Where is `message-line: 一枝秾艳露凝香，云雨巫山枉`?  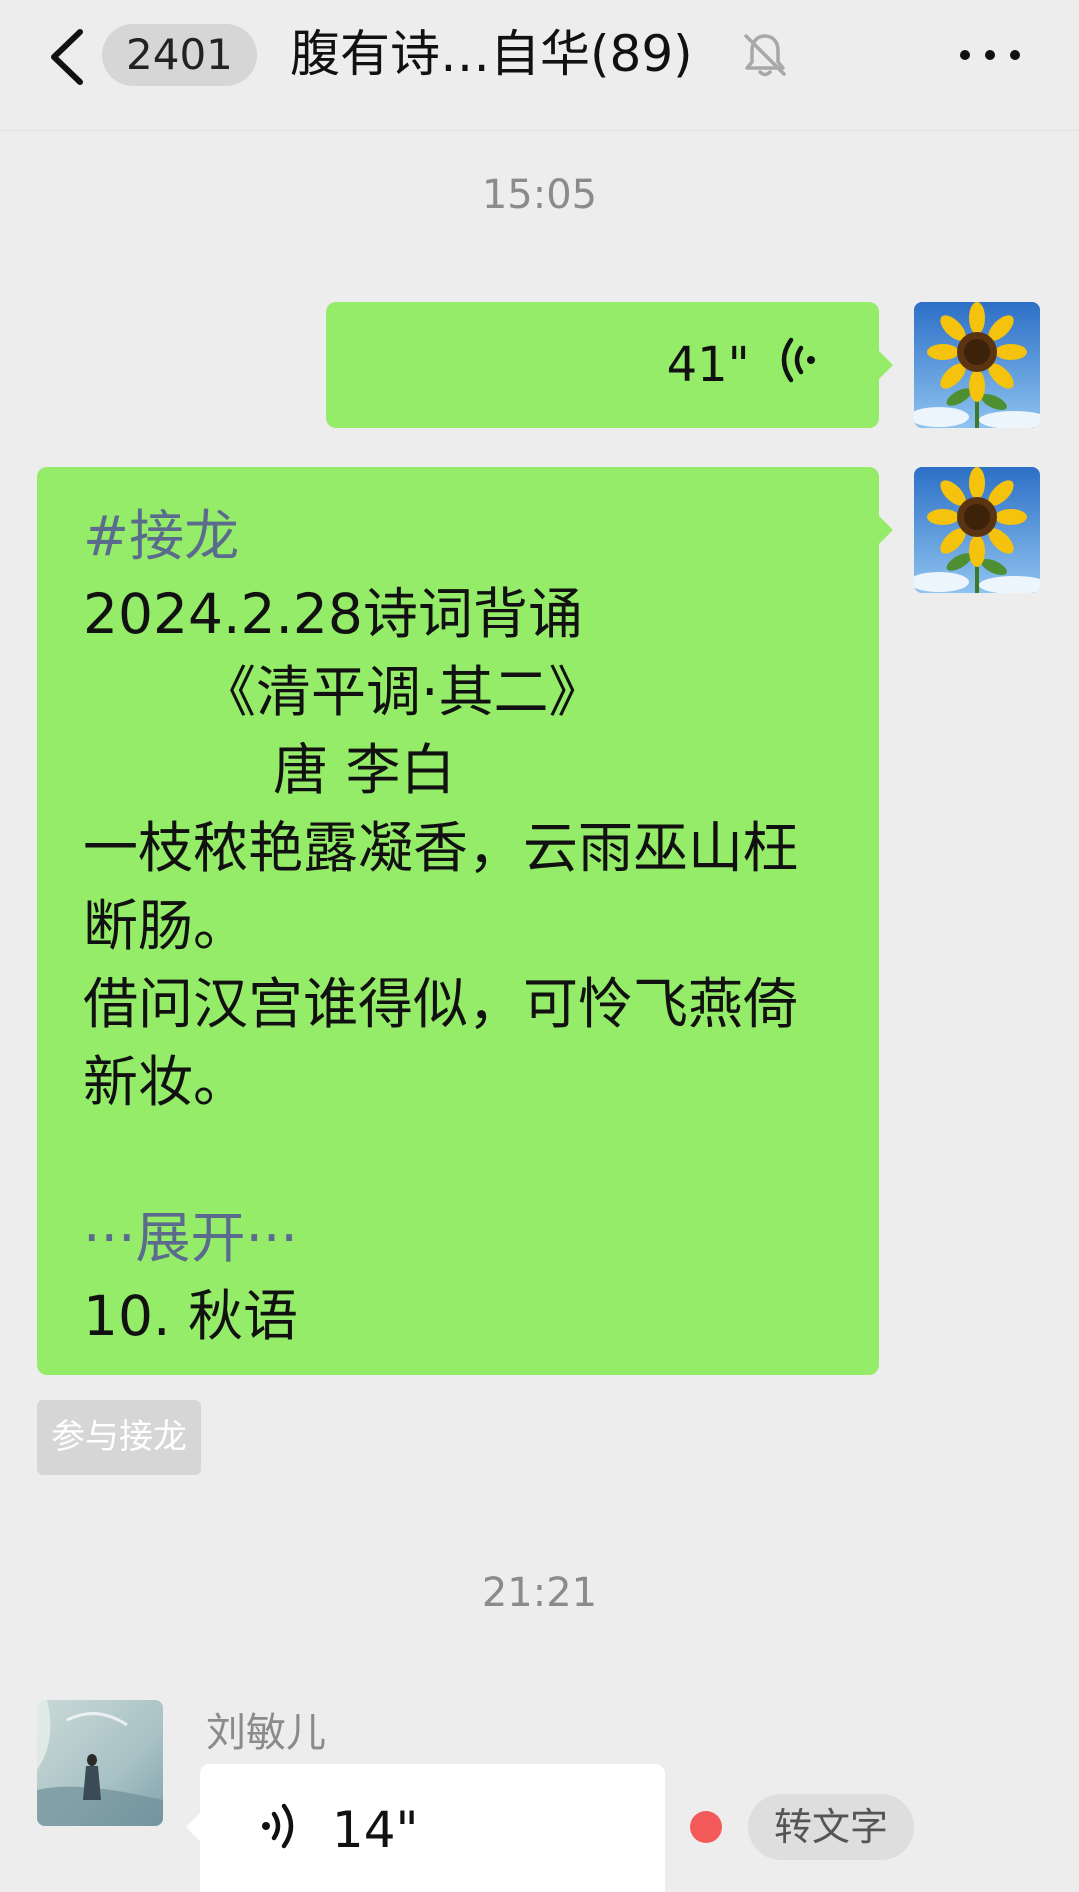
message-line: 一枝秾艳露凝香，云雨巫山枉 is located at coordinates (441, 848).